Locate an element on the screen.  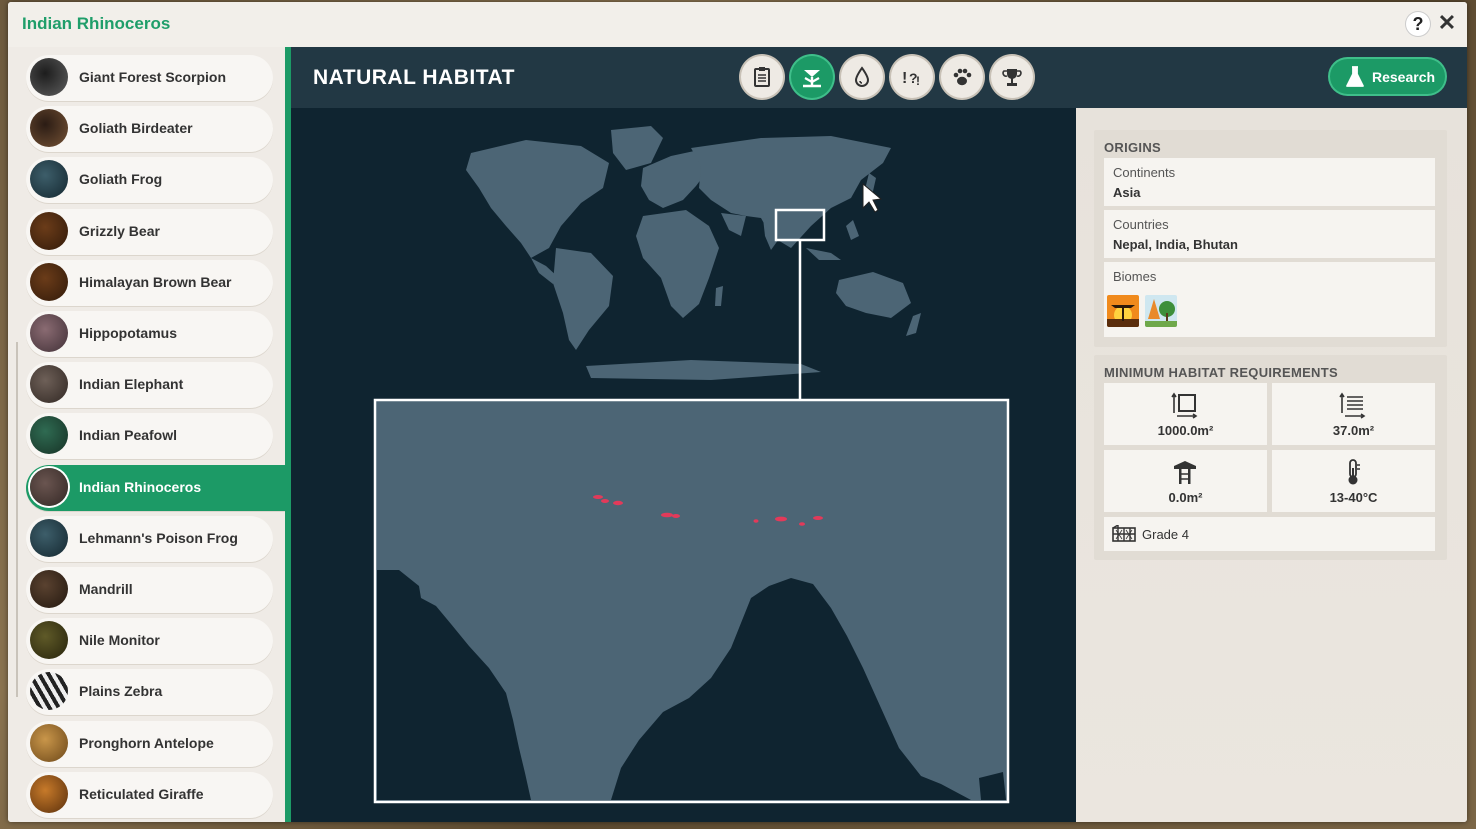
biomes-field: Biomes is located at coordinates (1269, 299).